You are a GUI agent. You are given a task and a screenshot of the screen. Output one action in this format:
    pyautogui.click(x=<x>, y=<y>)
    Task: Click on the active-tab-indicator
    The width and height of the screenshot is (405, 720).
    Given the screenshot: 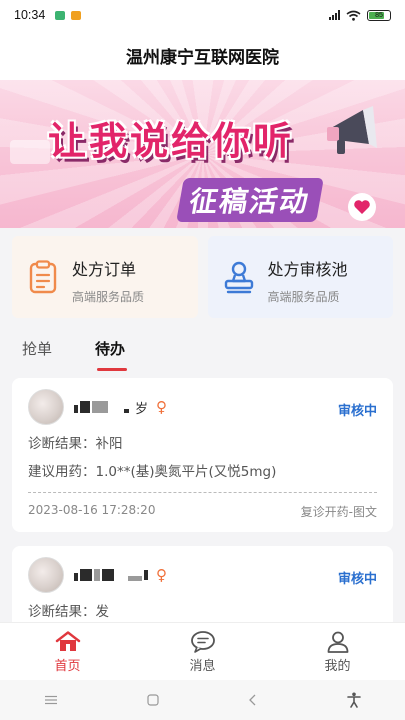 What is the action you would take?
    pyautogui.click(x=112, y=369)
    